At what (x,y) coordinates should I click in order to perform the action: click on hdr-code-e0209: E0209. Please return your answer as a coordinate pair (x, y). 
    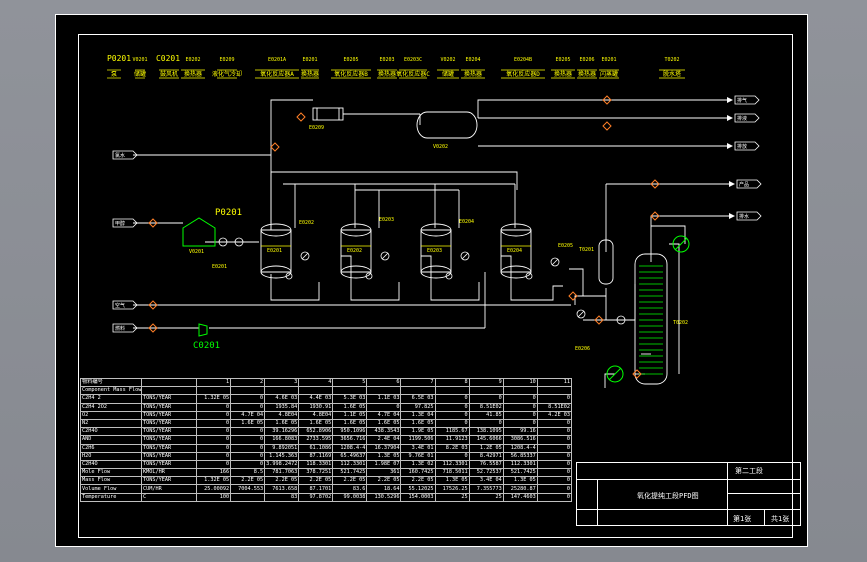
    Looking at the image, I should click on (227, 60).